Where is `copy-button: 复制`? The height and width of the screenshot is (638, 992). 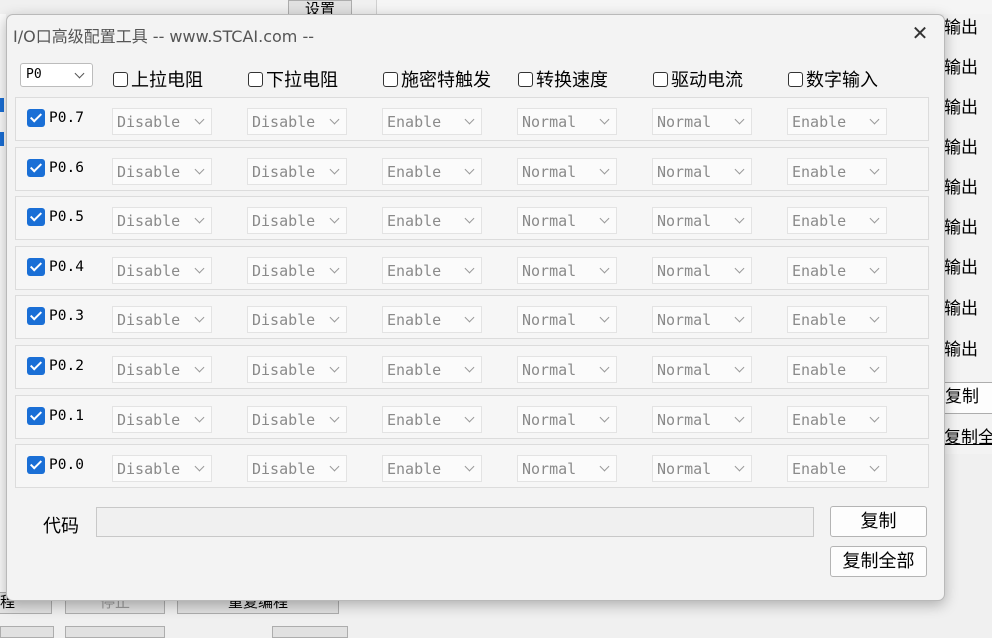
copy-button: 复制 is located at coordinates (878, 521).